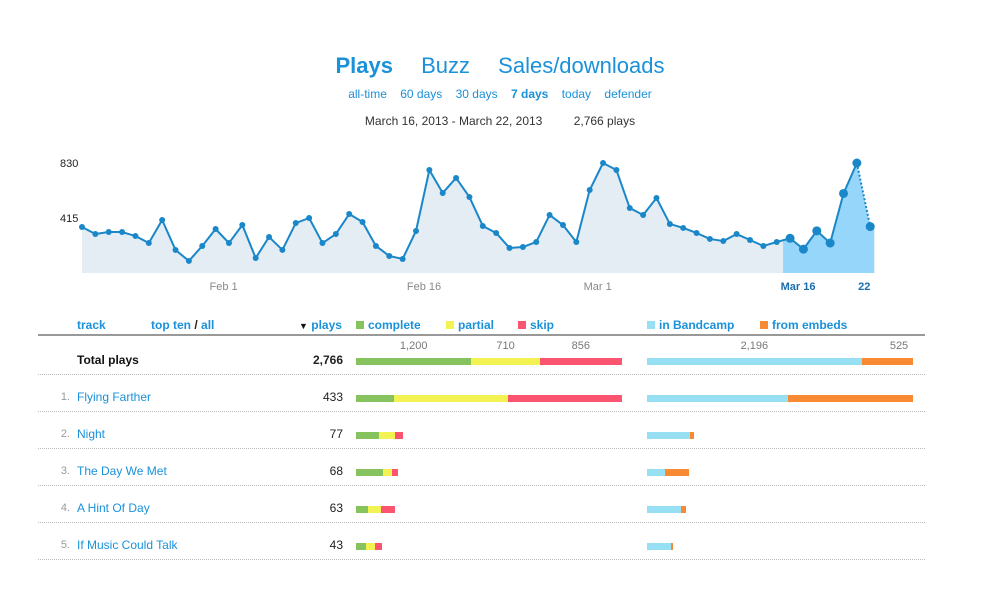 The height and width of the screenshot is (600, 1000). What do you see at coordinates (542, 325) in the screenshot?
I see `legend-skip-label: skip` at bounding box center [542, 325].